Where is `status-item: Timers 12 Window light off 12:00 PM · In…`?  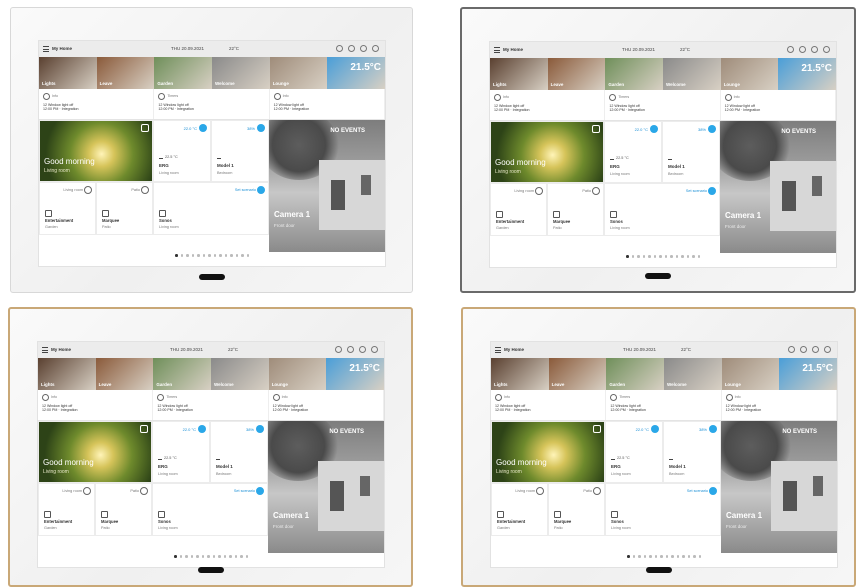
status-item: Timers 12 Window light off 12:00 PM · In… is located at coordinates (212, 104).